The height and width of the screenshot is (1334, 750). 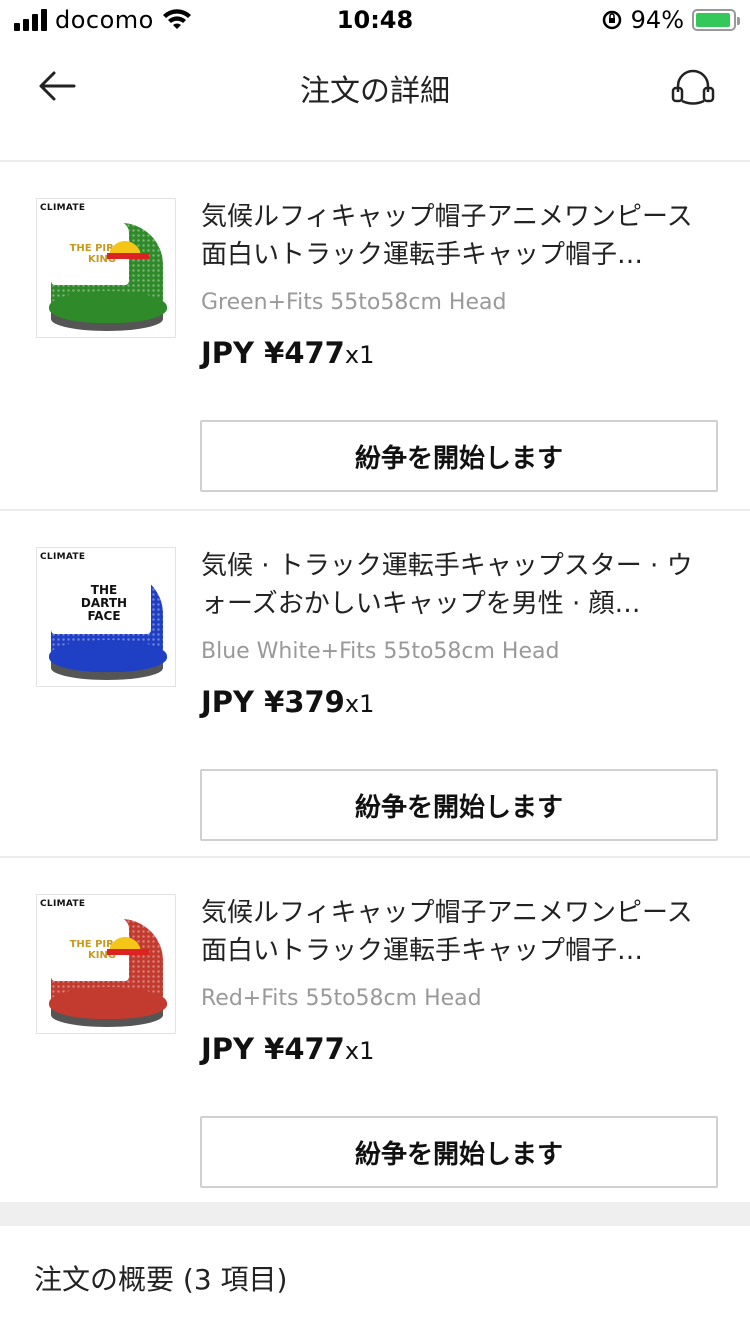 I want to click on status-right: 94%, so click(x=670, y=20).